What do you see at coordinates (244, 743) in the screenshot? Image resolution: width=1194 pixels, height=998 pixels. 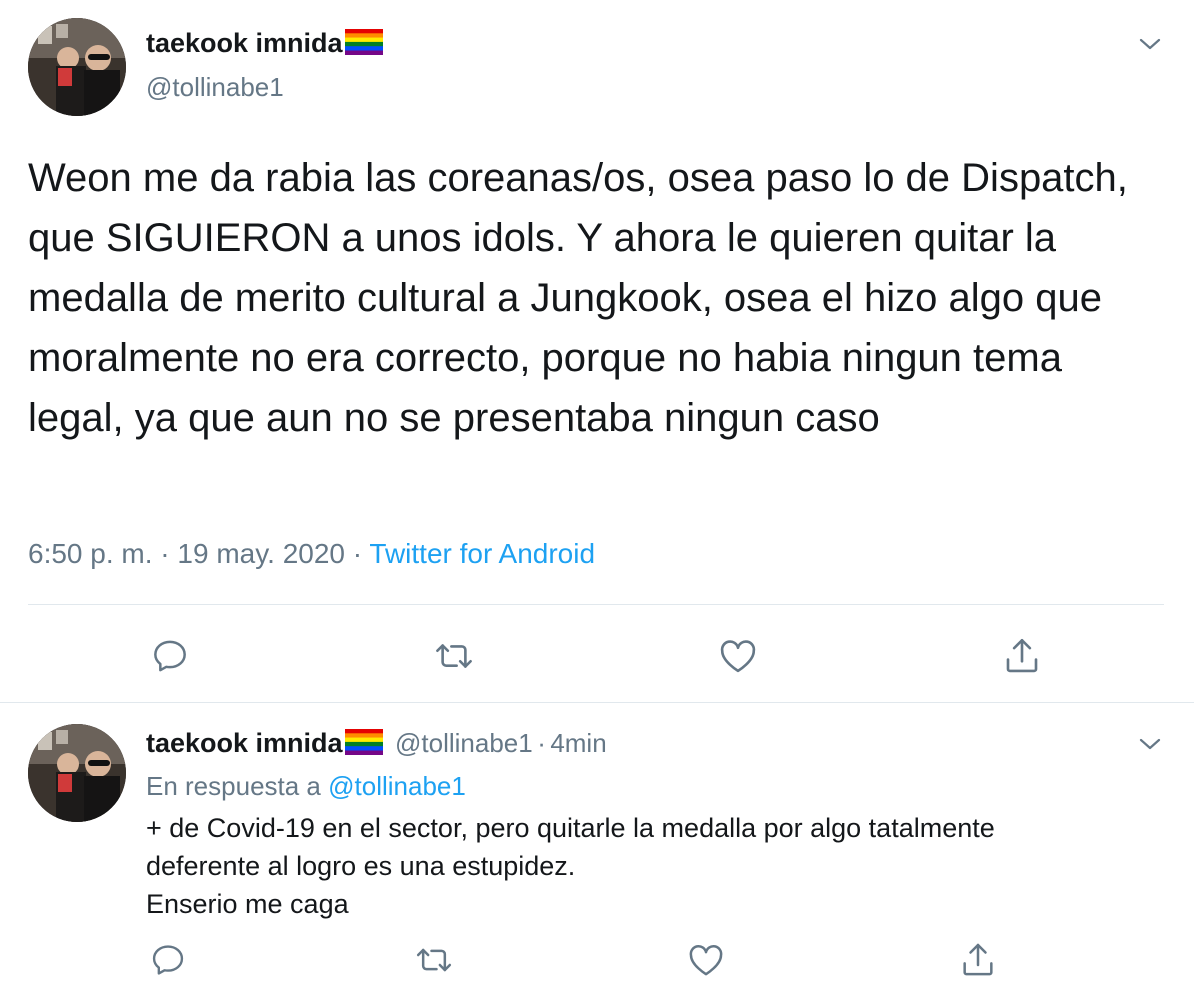 I see `reply-author-name: taekook imnida` at bounding box center [244, 743].